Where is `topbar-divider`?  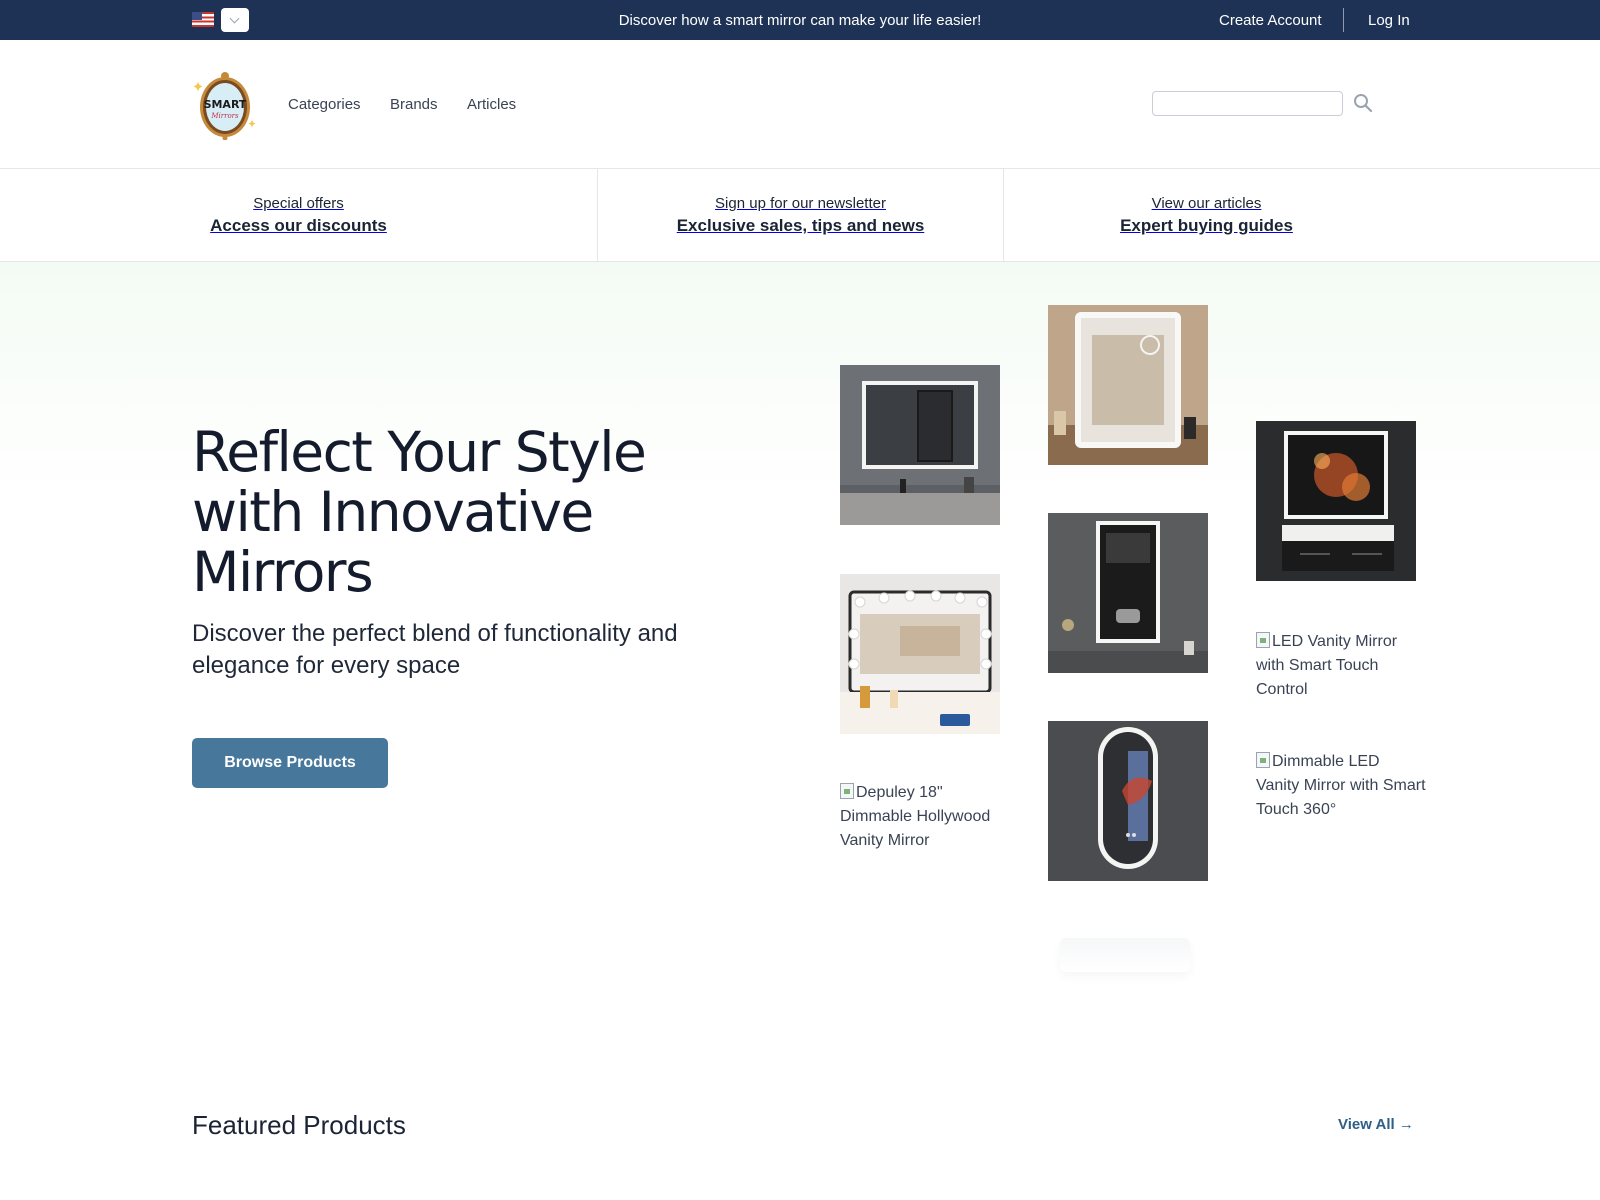
topbar-divider is located at coordinates (1343, 20).